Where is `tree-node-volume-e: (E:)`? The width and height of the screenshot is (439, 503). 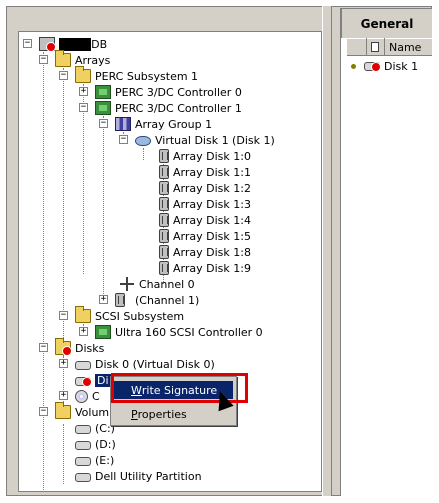 tree-node-volume-e: (E:) is located at coordinates (94, 460).